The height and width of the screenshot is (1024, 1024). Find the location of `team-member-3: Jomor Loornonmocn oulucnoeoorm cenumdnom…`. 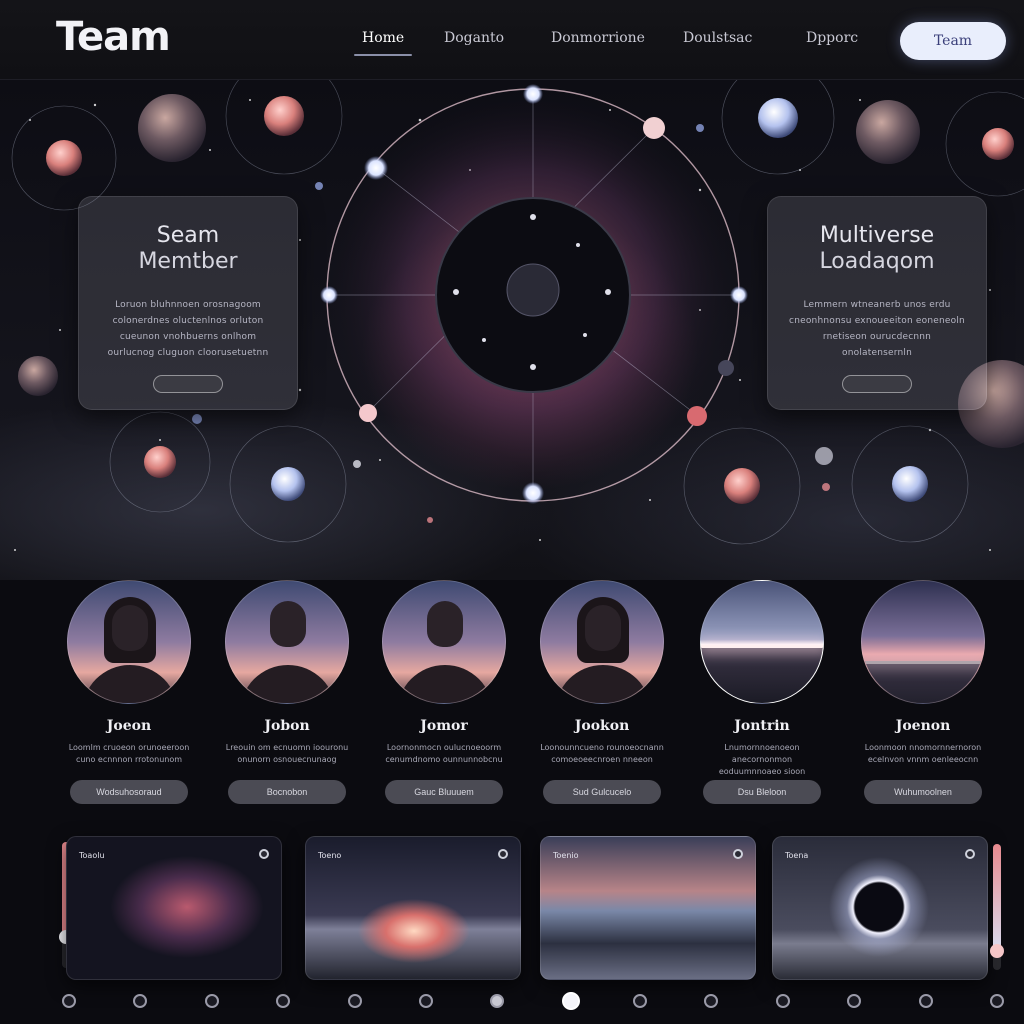

team-member-3: Jomor Loornonmocn oulucnoeoorm cenumdnom… is located at coordinates (444, 692).